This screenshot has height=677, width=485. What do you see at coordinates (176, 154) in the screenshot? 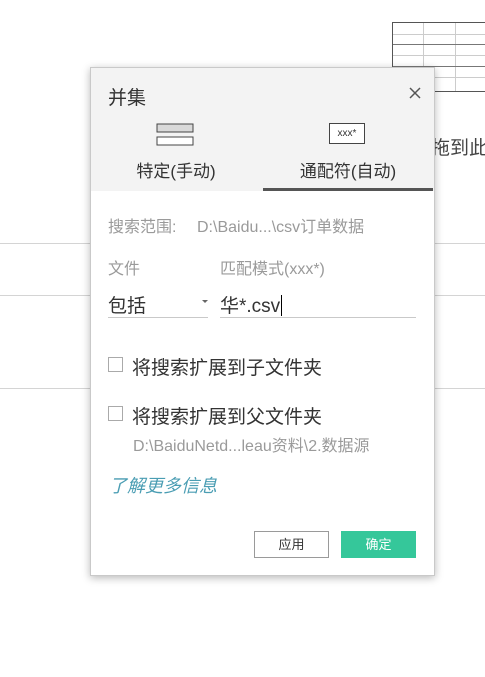
I see `tab-manual: 特定(手动)` at bounding box center [176, 154].